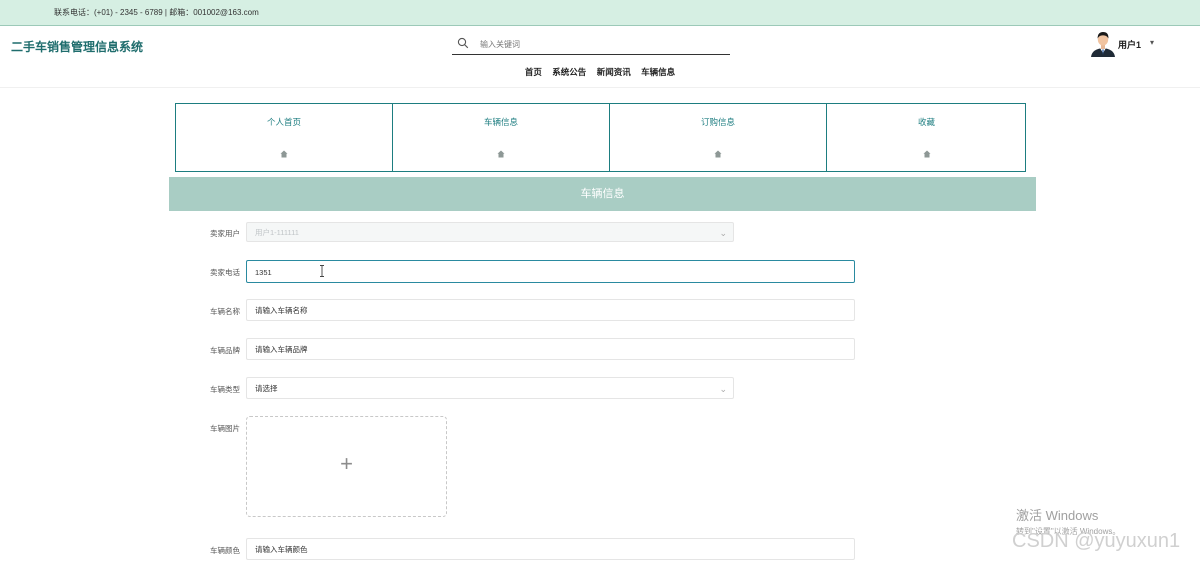 The image size is (1200, 561). I want to click on buyer-phone-label: 卖家电话, so click(225, 272).